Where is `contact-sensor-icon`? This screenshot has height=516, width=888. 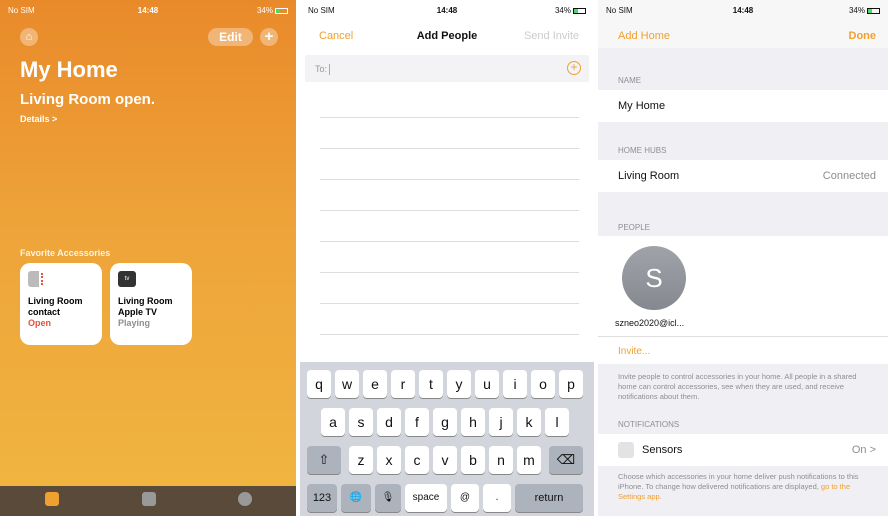 contact-sensor-icon is located at coordinates (37, 279).